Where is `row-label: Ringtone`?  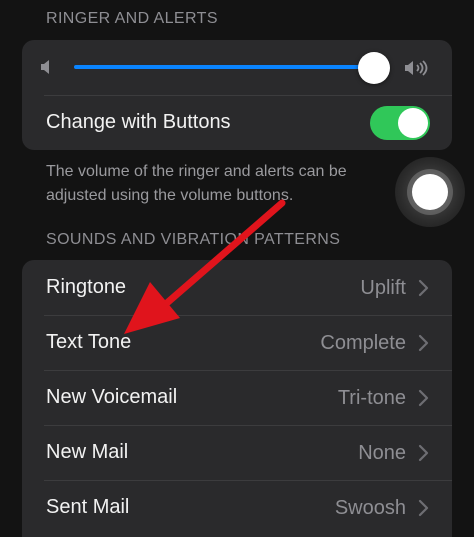 row-label: Ringtone is located at coordinates (86, 287).